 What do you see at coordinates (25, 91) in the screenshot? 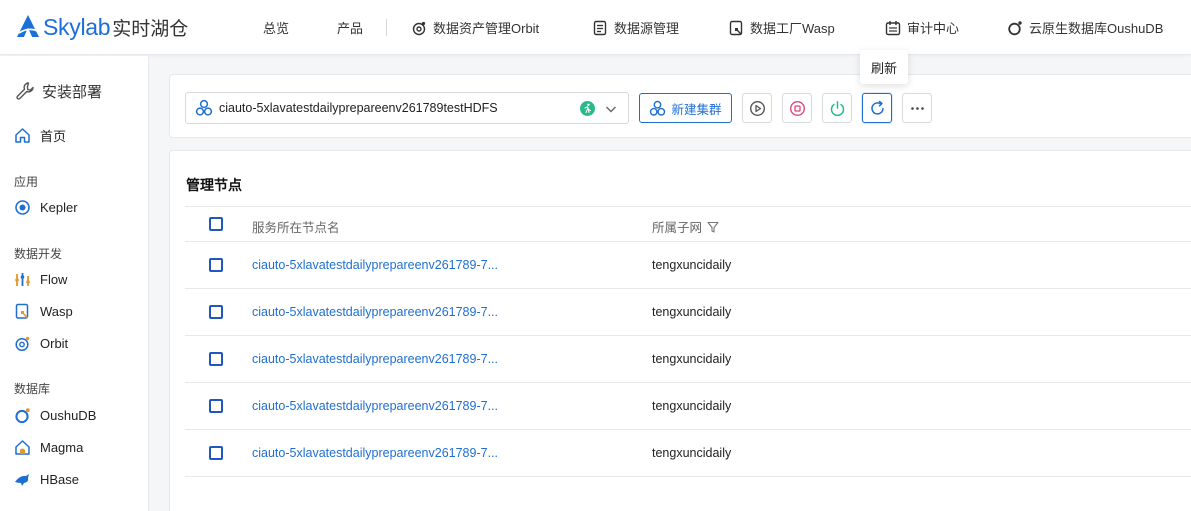
I see `wrench-icon` at bounding box center [25, 91].